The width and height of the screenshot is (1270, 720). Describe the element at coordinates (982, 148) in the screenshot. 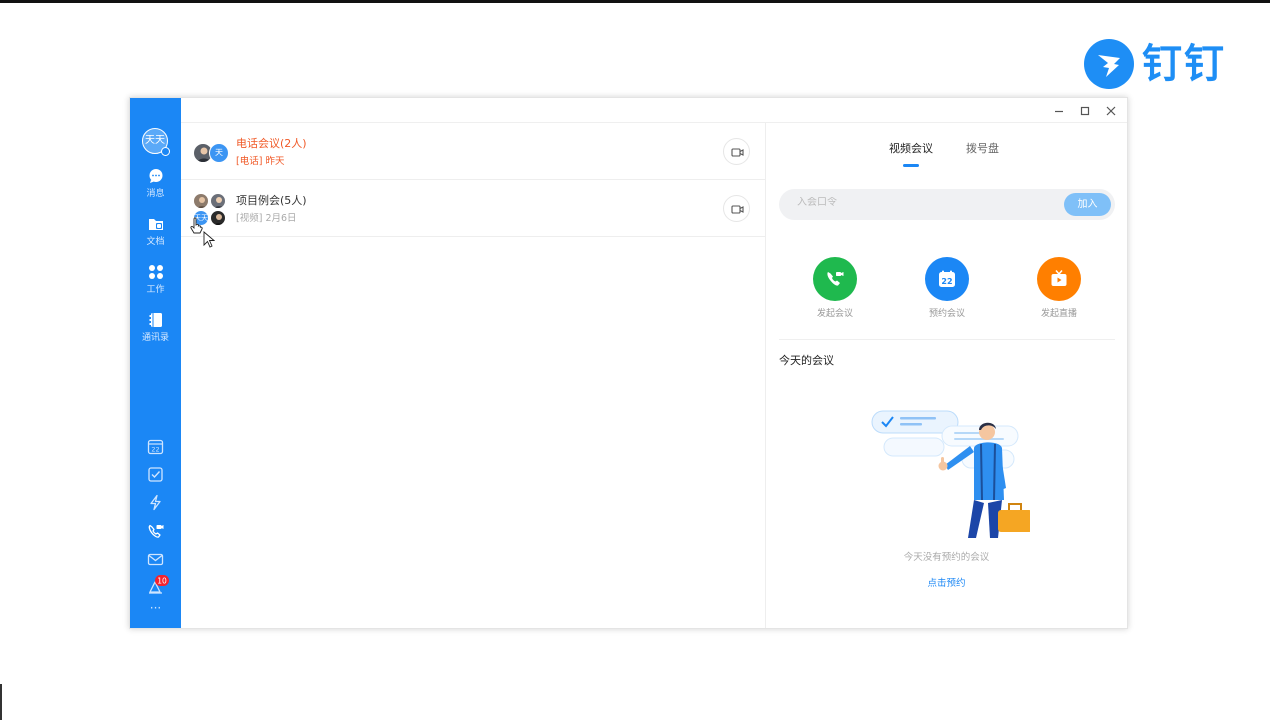

I see `tab-dialpad: 拨号盘` at that location.